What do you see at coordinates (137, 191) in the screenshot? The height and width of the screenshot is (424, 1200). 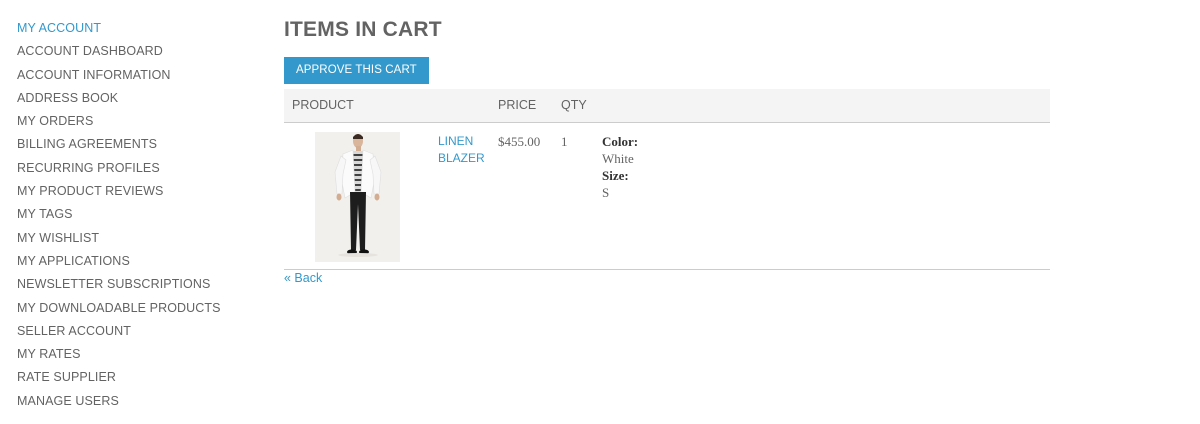 I see `sidebar-item-my-product-reviews: MY PRODUCT REVIEWS` at bounding box center [137, 191].